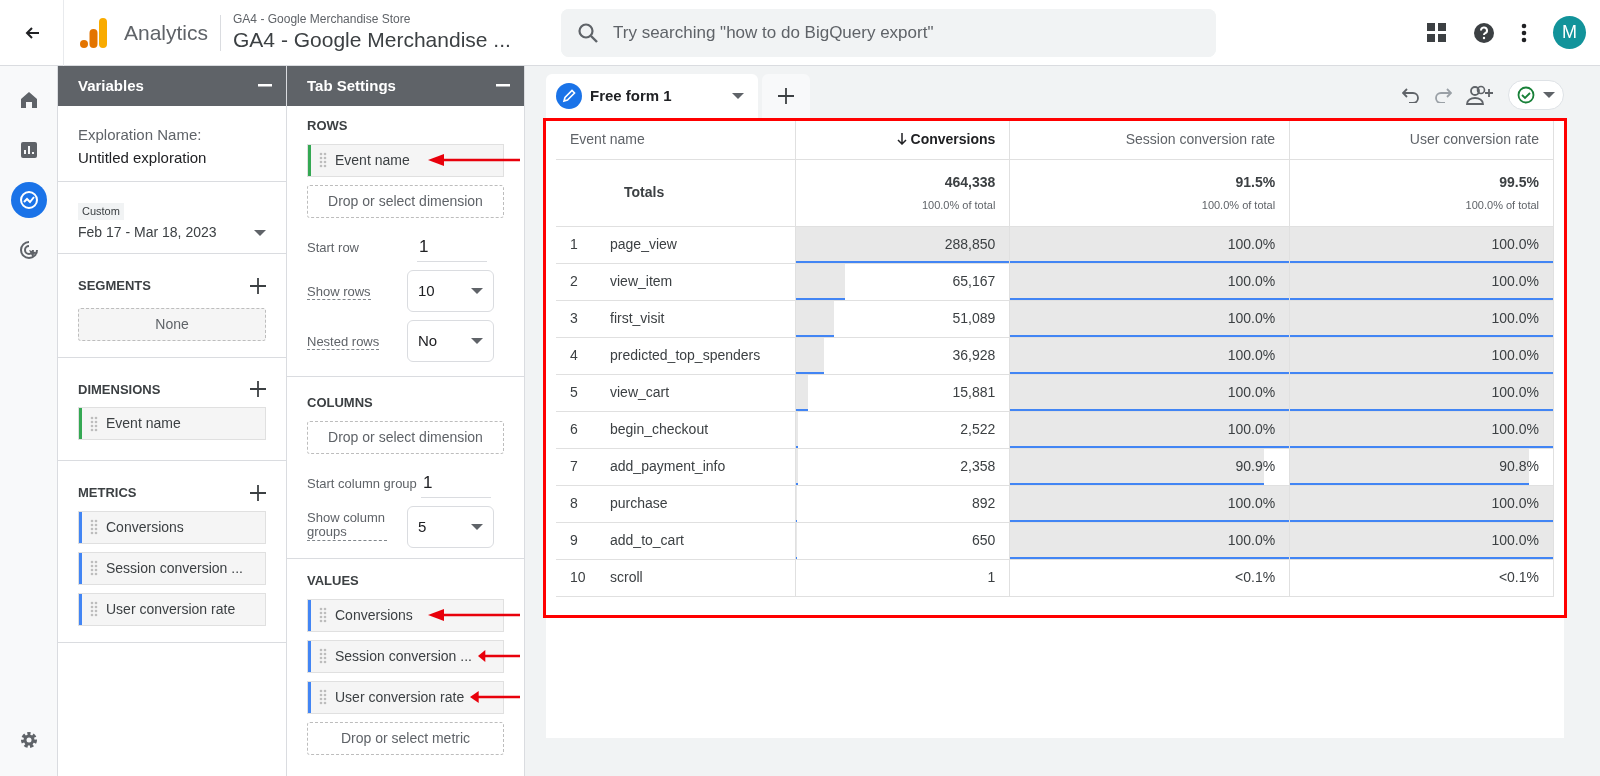 Image resolution: width=1600 pixels, height=776 pixels. What do you see at coordinates (372, 160) in the screenshot?
I see `chip-label: Event name` at bounding box center [372, 160].